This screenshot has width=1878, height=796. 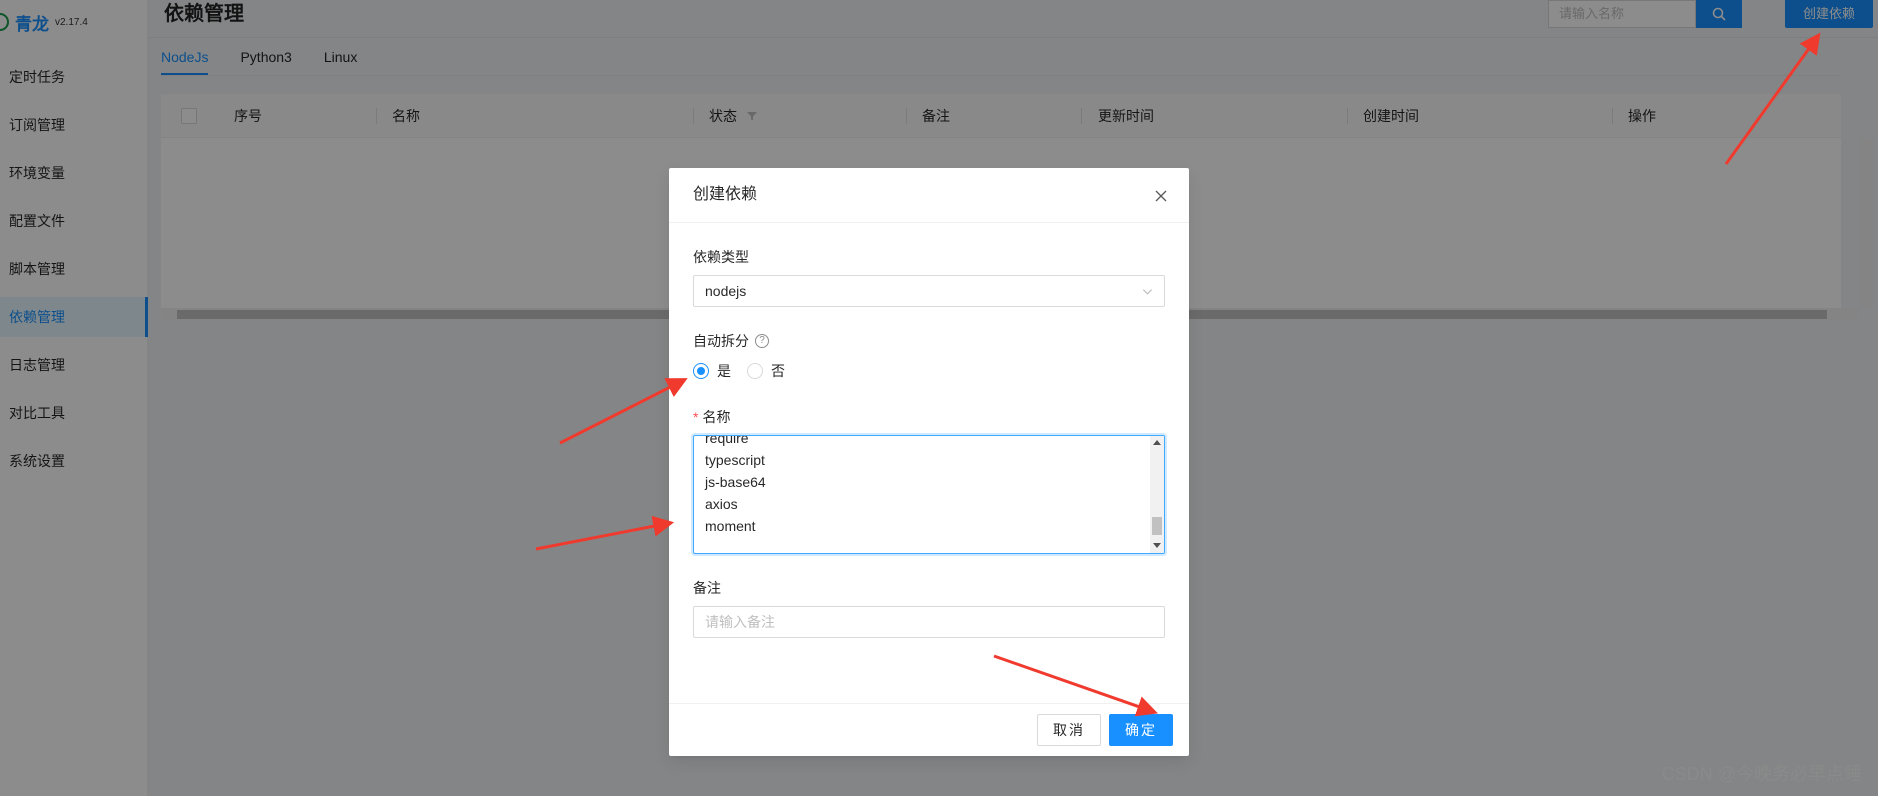 What do you see at coordinates (929, 371) in the screenshot?
I see `split-radio-group: 是 否` at bounding box center [929, 371].